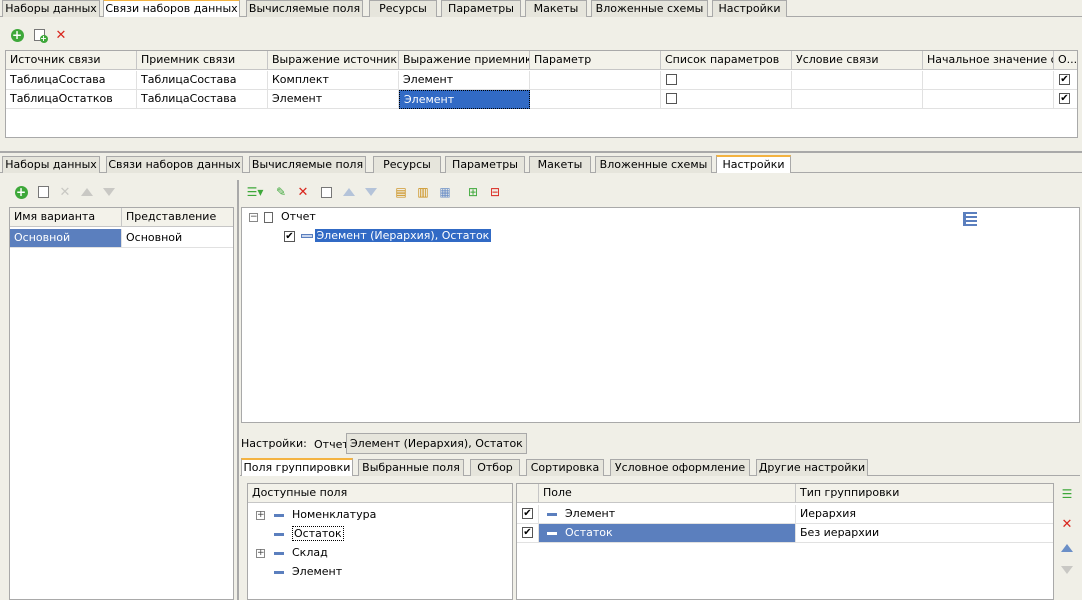 The image size is (1082, 600). I want to click on group-row-1-check: ✔, so click(528, 514).